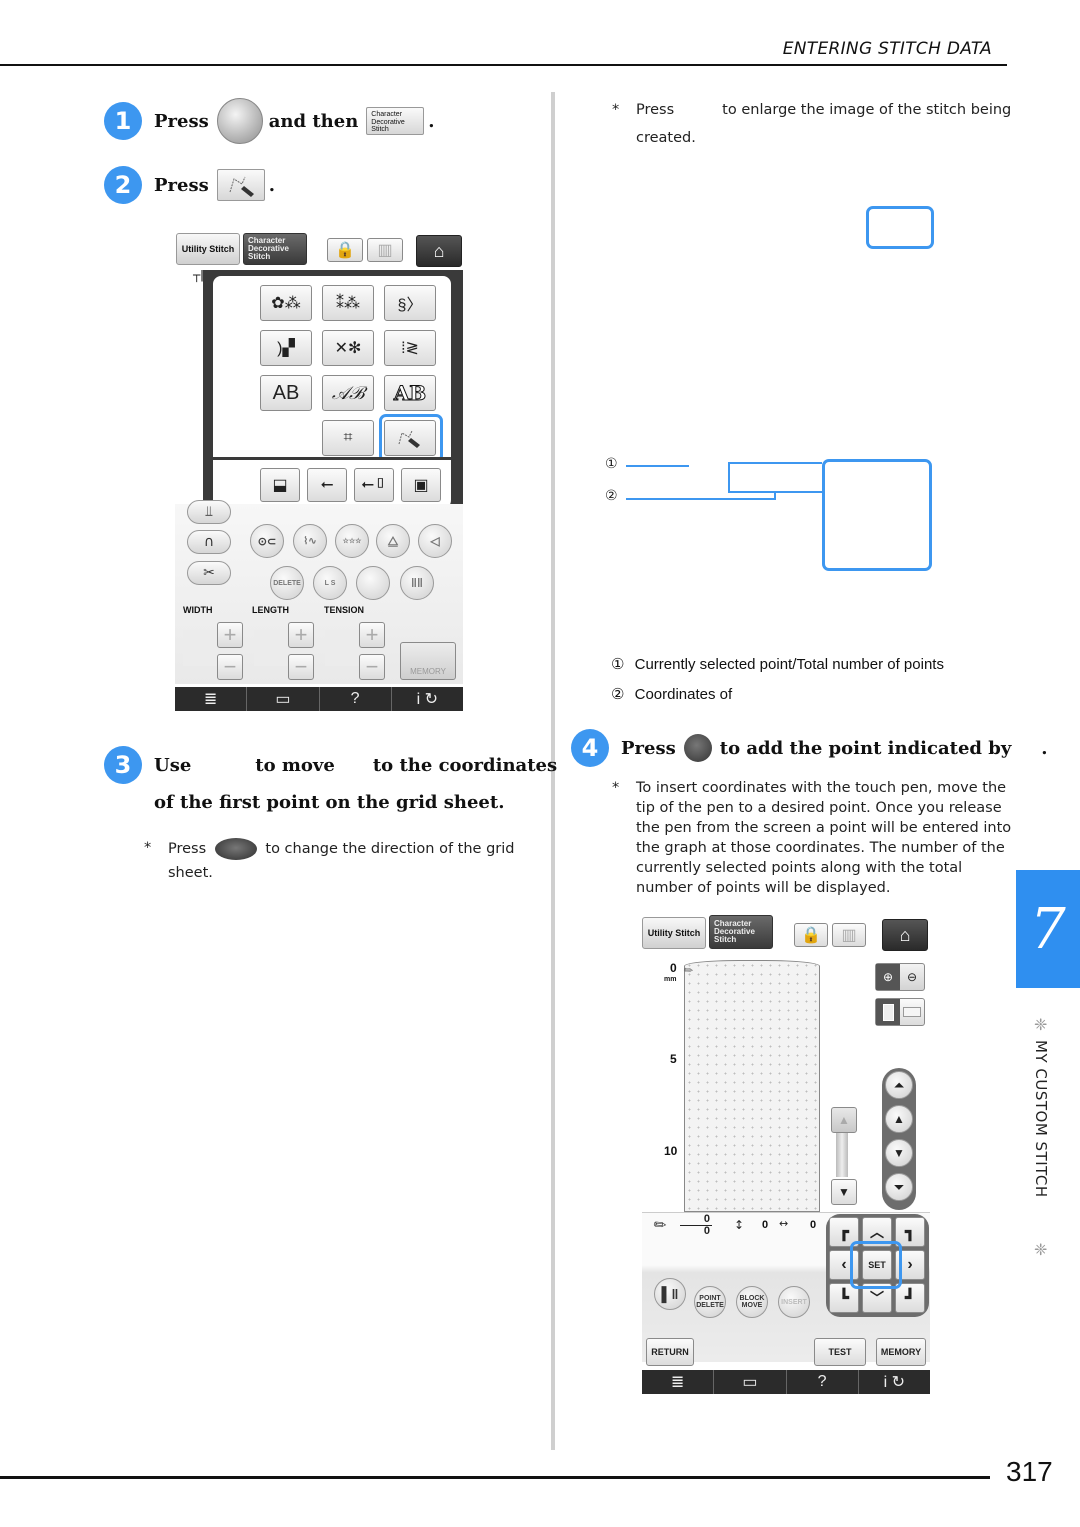 Image resolution: width=1080 pixels, height=1527 pixels. I want to click on note-text-line-2: created., so click(666, 138).